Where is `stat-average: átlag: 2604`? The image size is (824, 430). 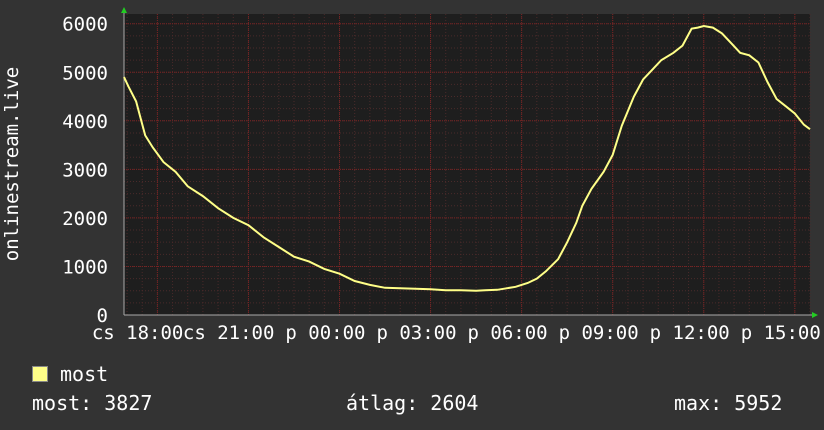 stat-average: átlag: 2604 is located at coordinates (412, 403).